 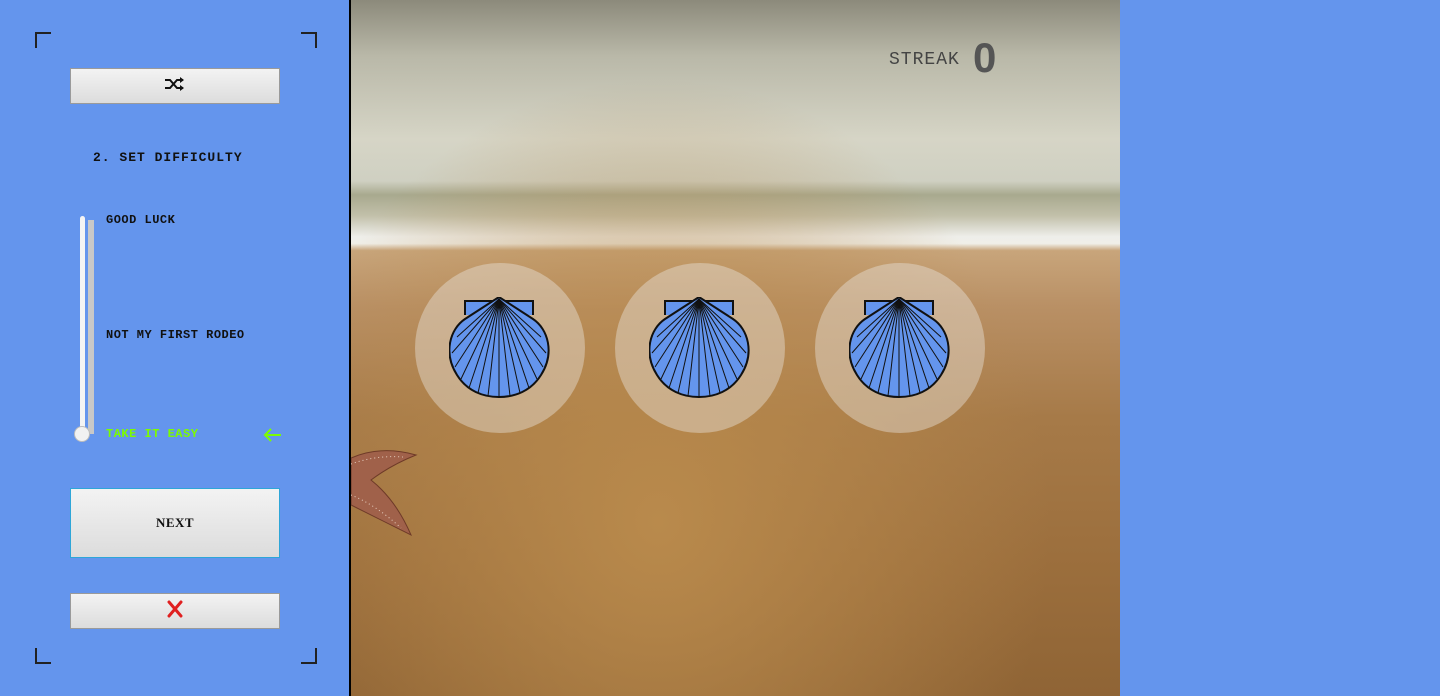 I want to click on close-x-icon, so click(x=175, y=611).